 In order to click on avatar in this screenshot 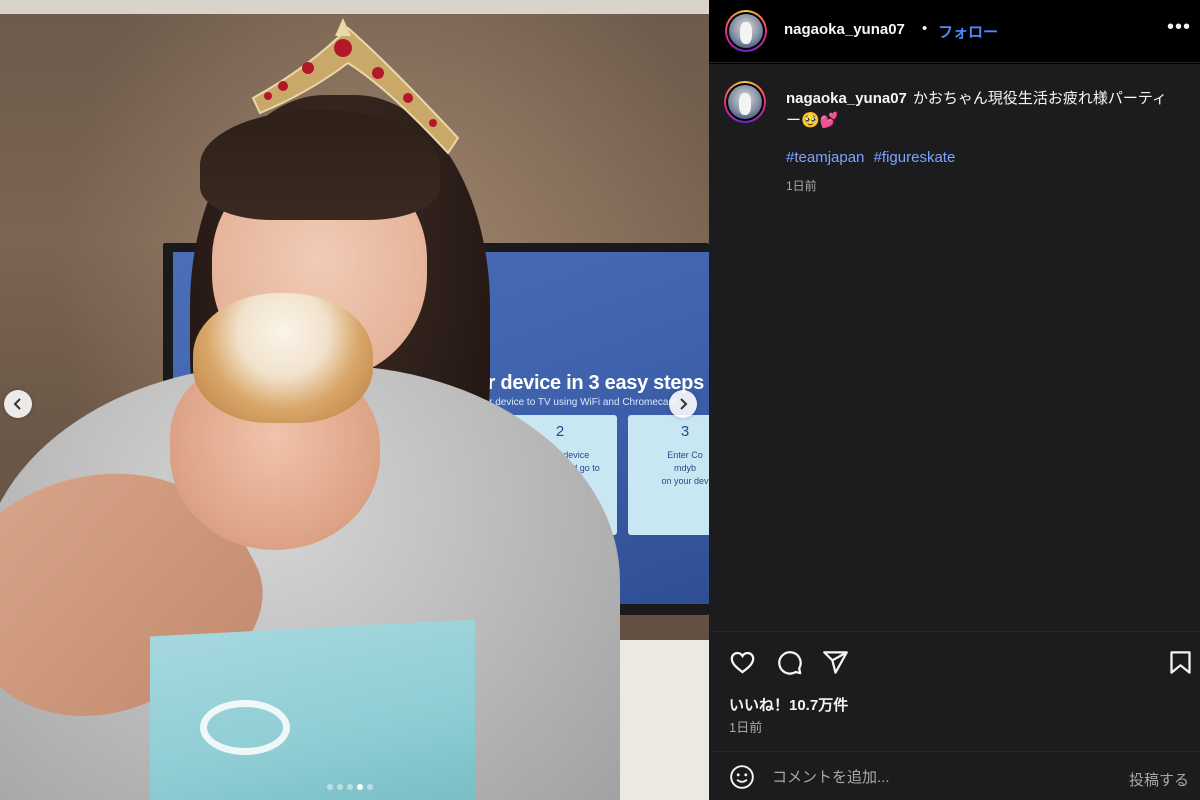, I will do `click(746, 31)`.